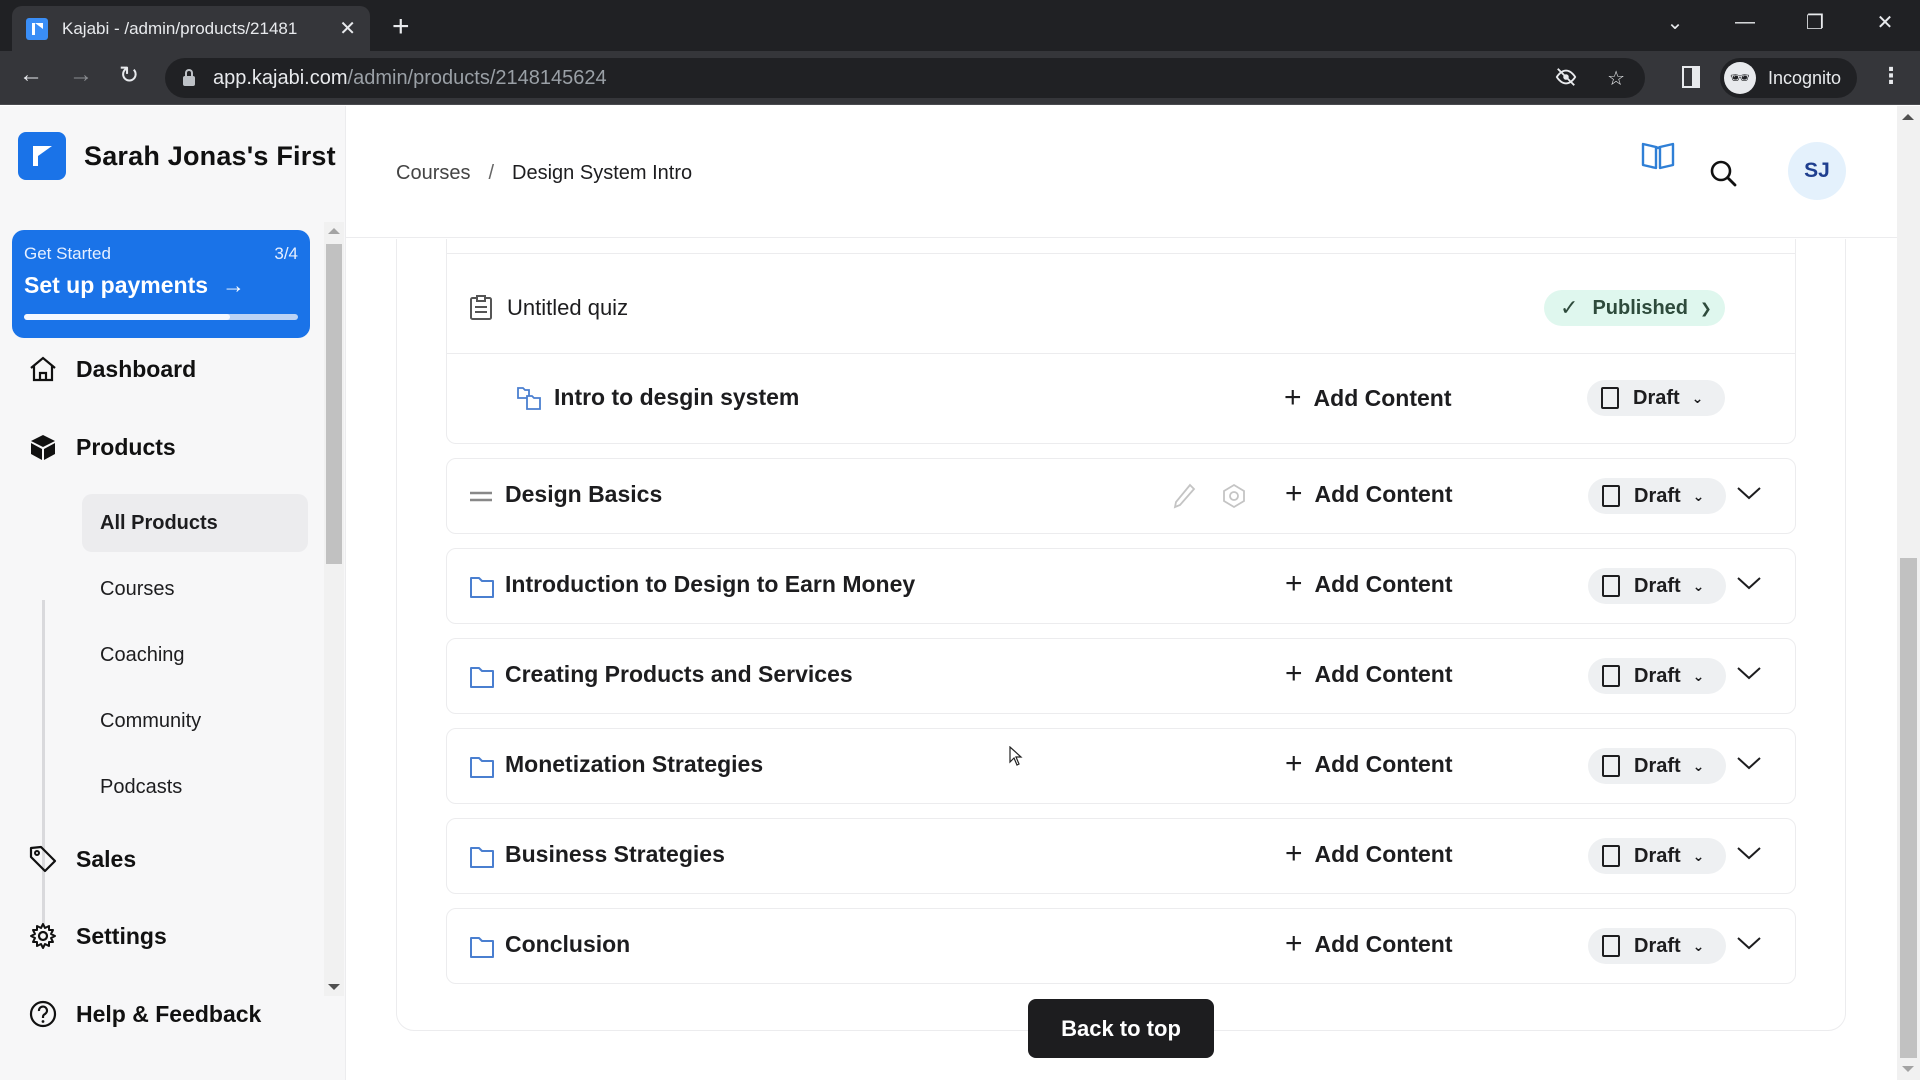 The image size is (1920, 1080). What do you see at coordinates (42, 156) in the screenshot?
I see `kajabi-logo-icon` at bounding box center [42, 156].